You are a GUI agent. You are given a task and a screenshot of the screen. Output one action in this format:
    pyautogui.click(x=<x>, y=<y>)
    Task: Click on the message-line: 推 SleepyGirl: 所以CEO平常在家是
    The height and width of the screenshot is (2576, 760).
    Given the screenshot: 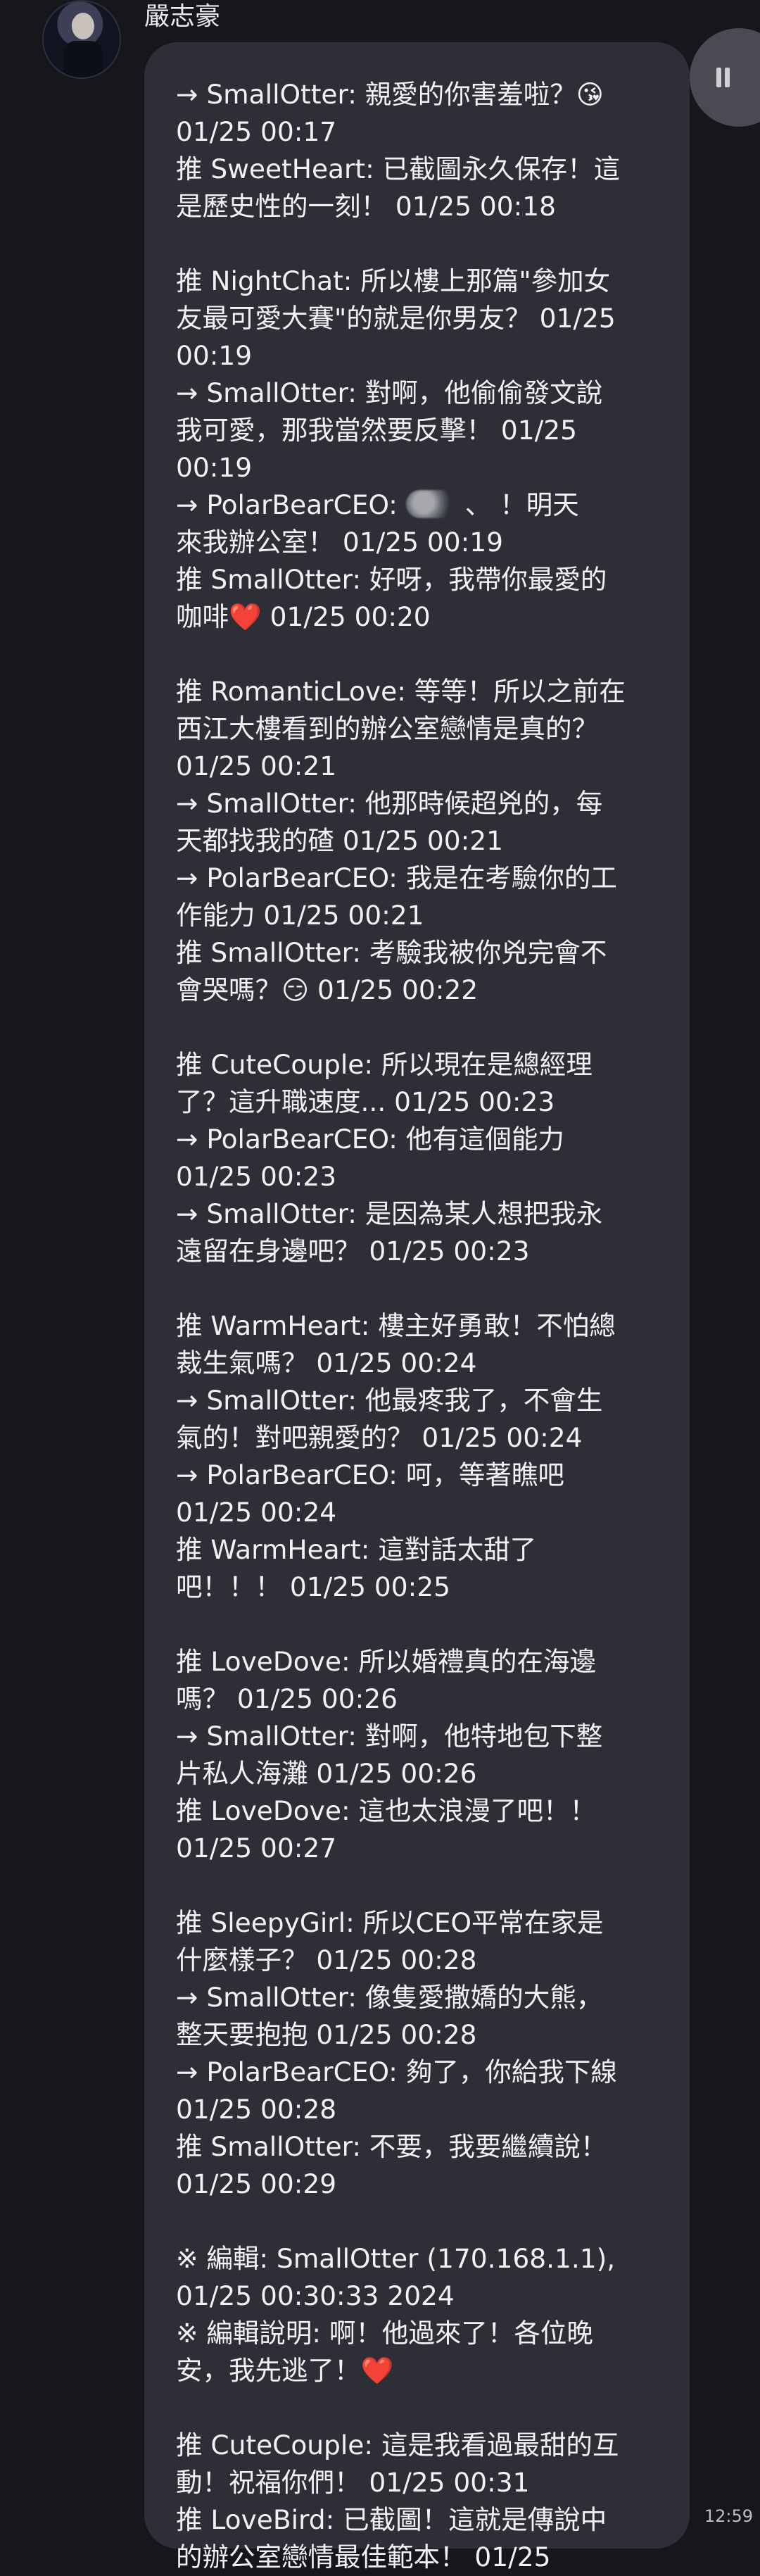 What is the action you would take?
    pyautogui.click(x=390, y=1923)
    